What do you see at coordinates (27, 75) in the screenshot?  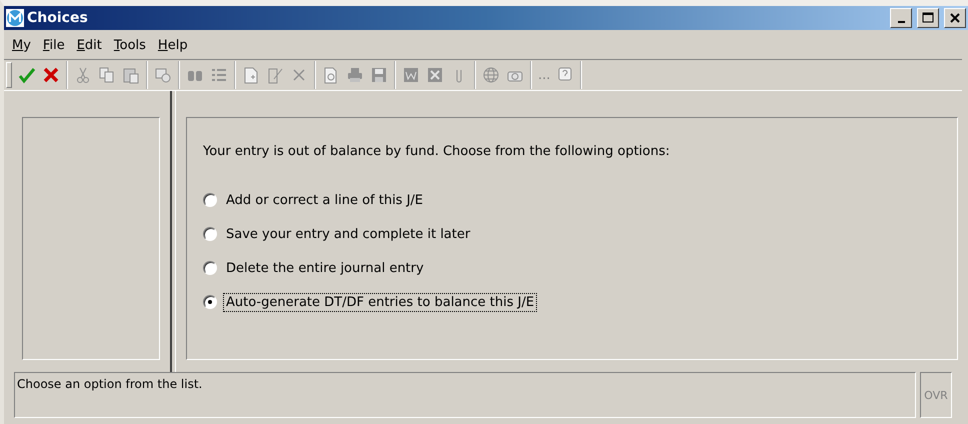 I see `check-icon` at bounding box center [27, 75].